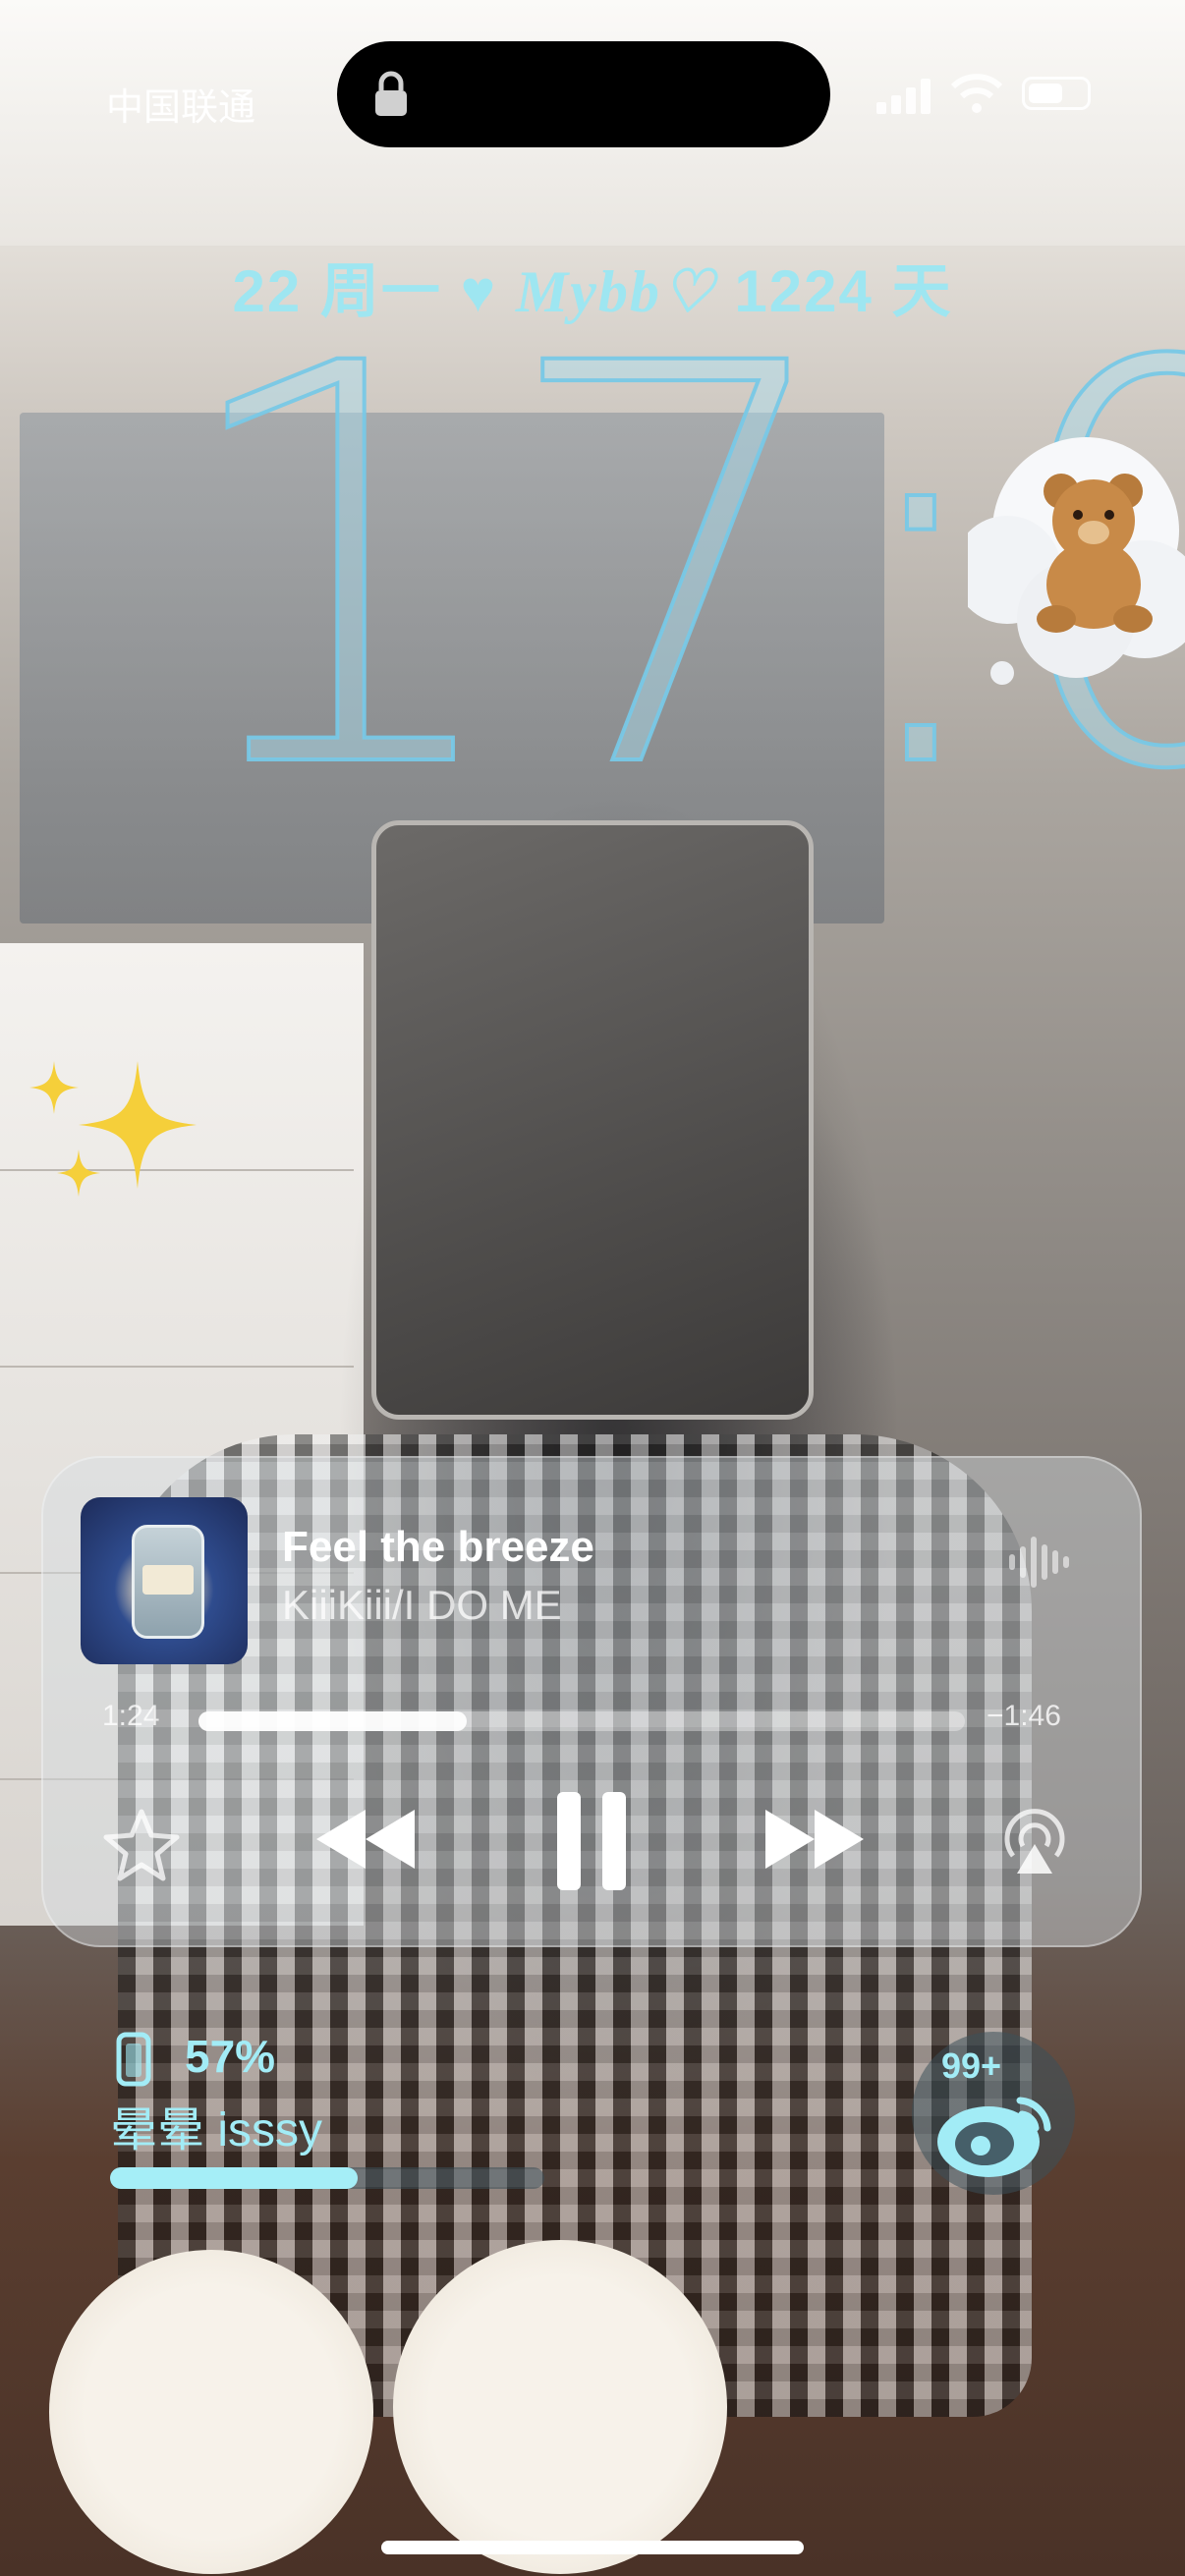  Describe the element at coordinates (113, 1129) in the screenshot. I see `sparkles-sticker` at that location.